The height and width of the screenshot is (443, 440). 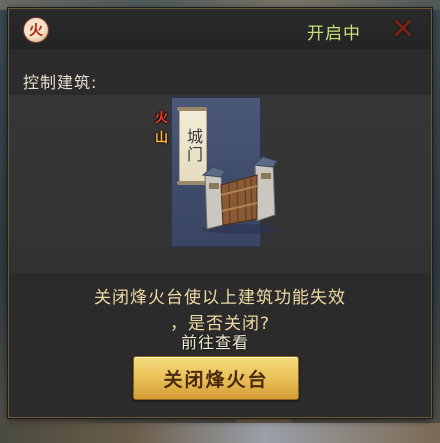 I want to click on confirm-message: 关闭烽火台使以上建筑功能失效 ，是否关闭?, so click(x=220, y=311).